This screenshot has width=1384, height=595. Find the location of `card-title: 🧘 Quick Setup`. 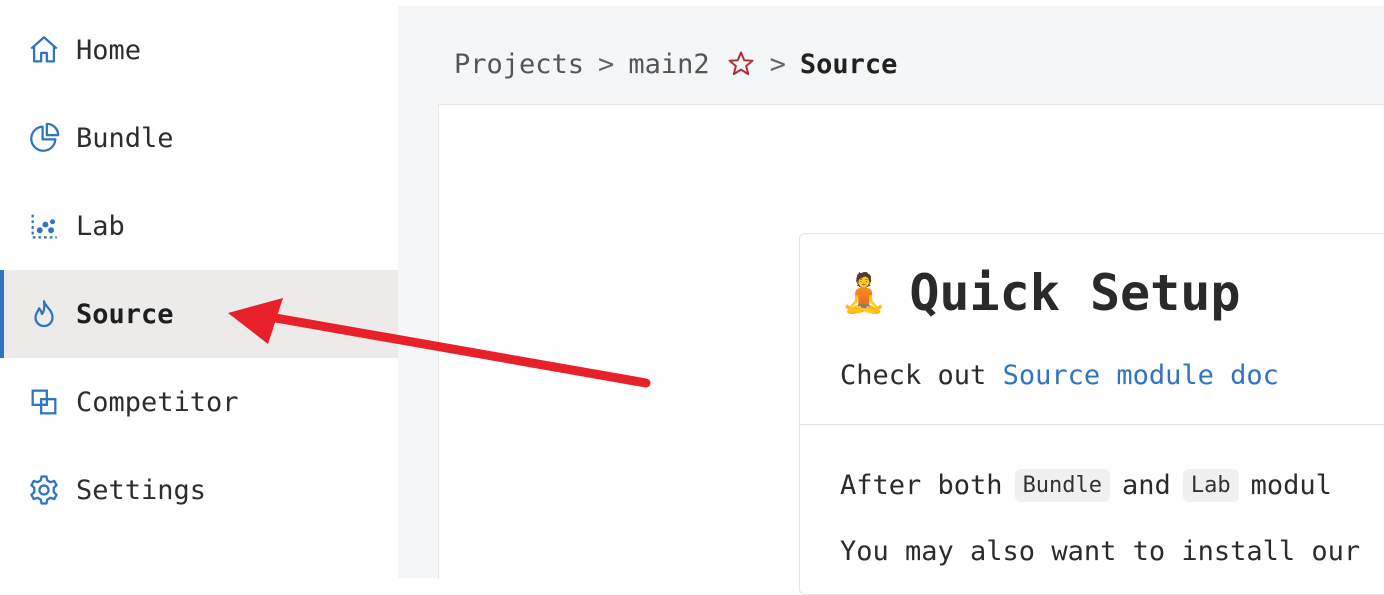

card-title: 🧘 Quick Setup is located at coordinates (1040, 293).